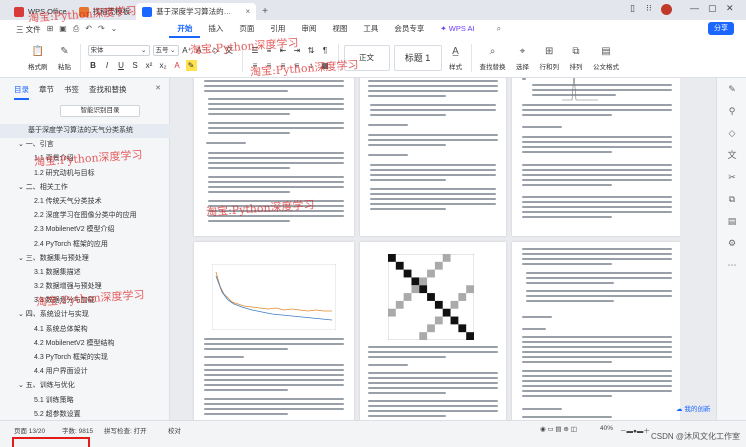 This screenshot has width=746, height=447. Describe the element at coordinates (125, 430) in the screenshot. I see `spell-check: 拼写检查: 打开` at that location.